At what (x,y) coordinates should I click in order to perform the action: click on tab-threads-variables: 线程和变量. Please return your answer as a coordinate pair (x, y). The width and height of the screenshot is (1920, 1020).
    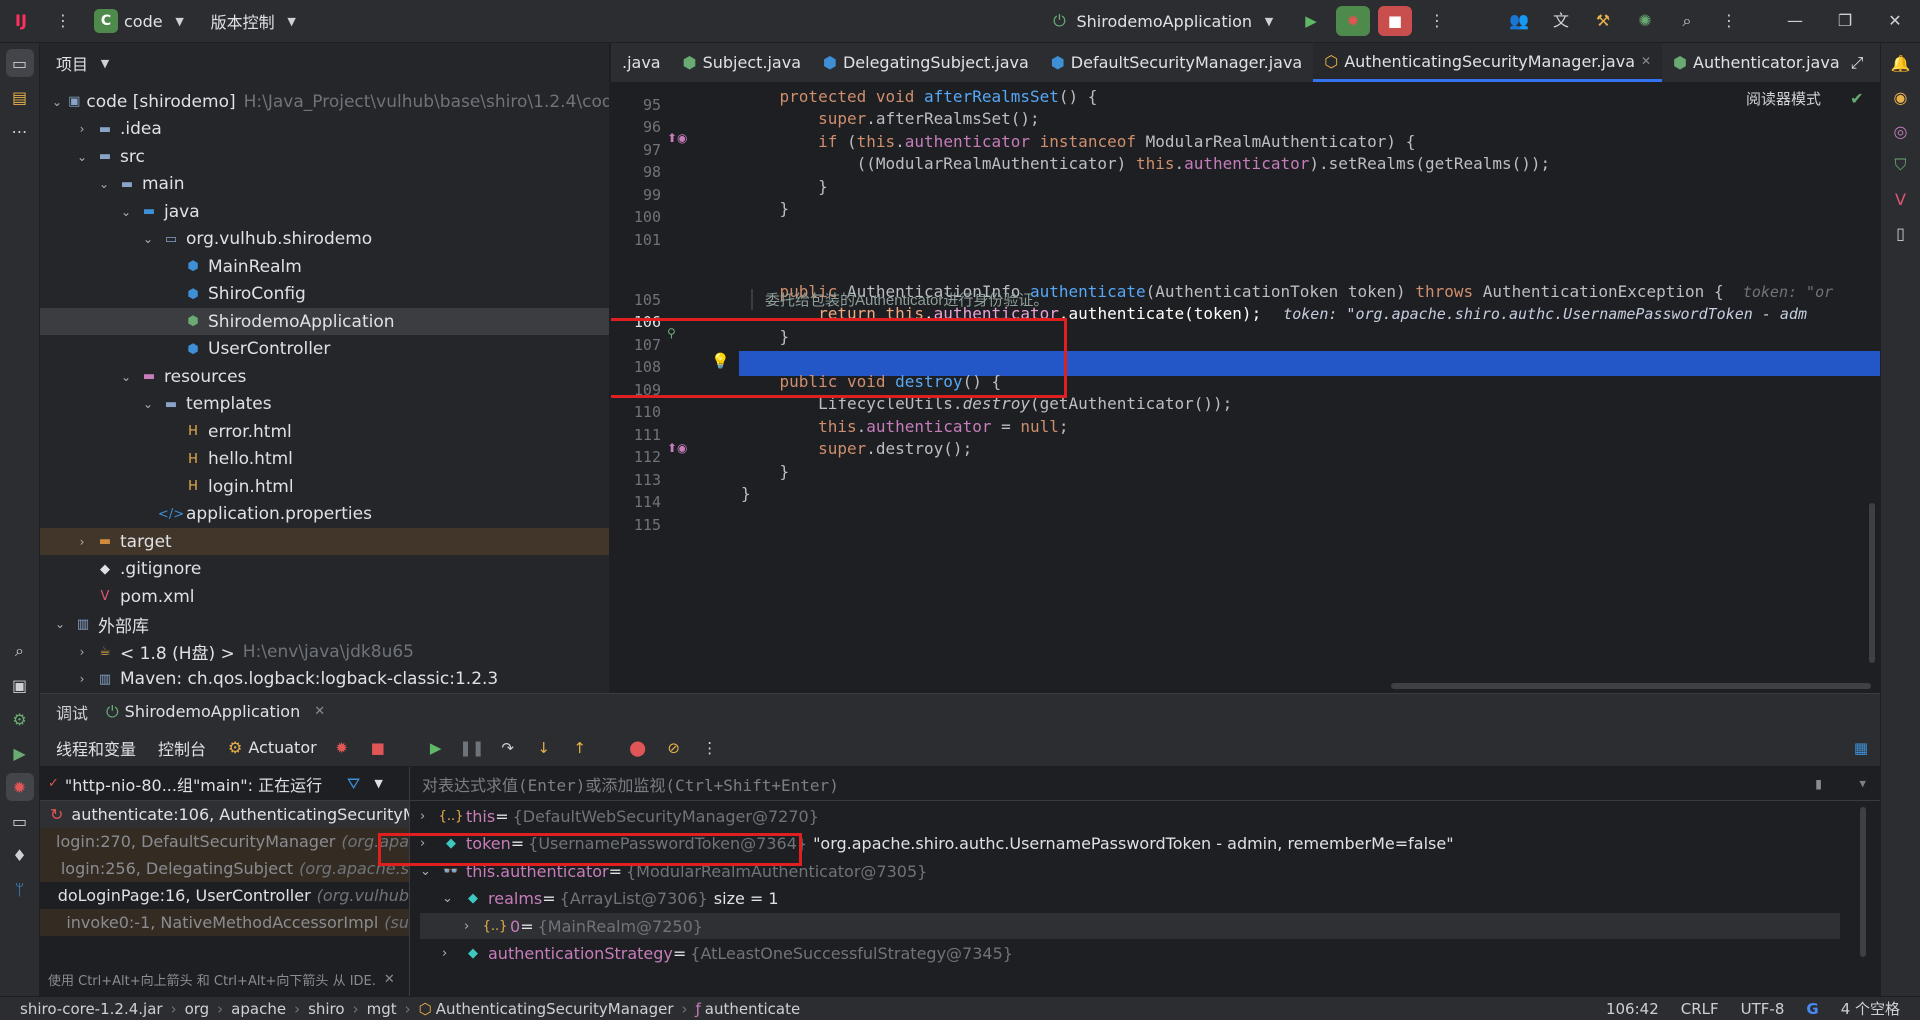
    Looking at the image, I should click on (96, 748).